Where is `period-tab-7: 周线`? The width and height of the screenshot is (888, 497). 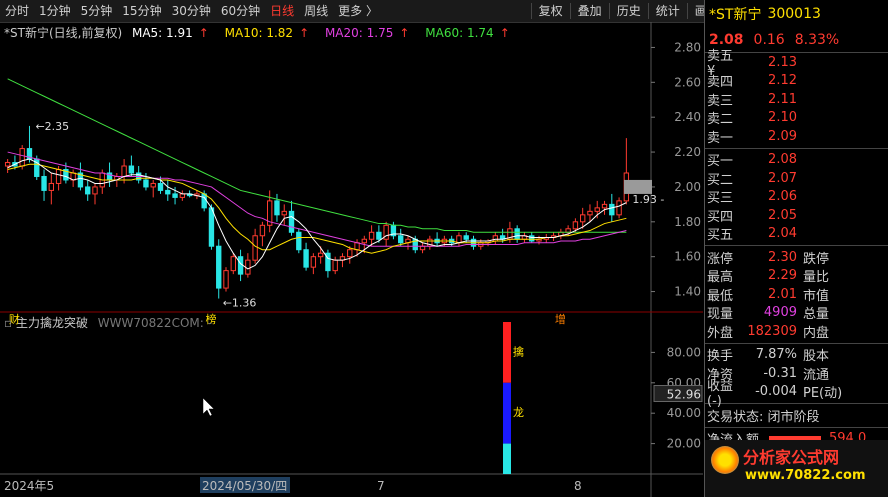
period-tab-7: 周线 is located at coordinates (316, 11).